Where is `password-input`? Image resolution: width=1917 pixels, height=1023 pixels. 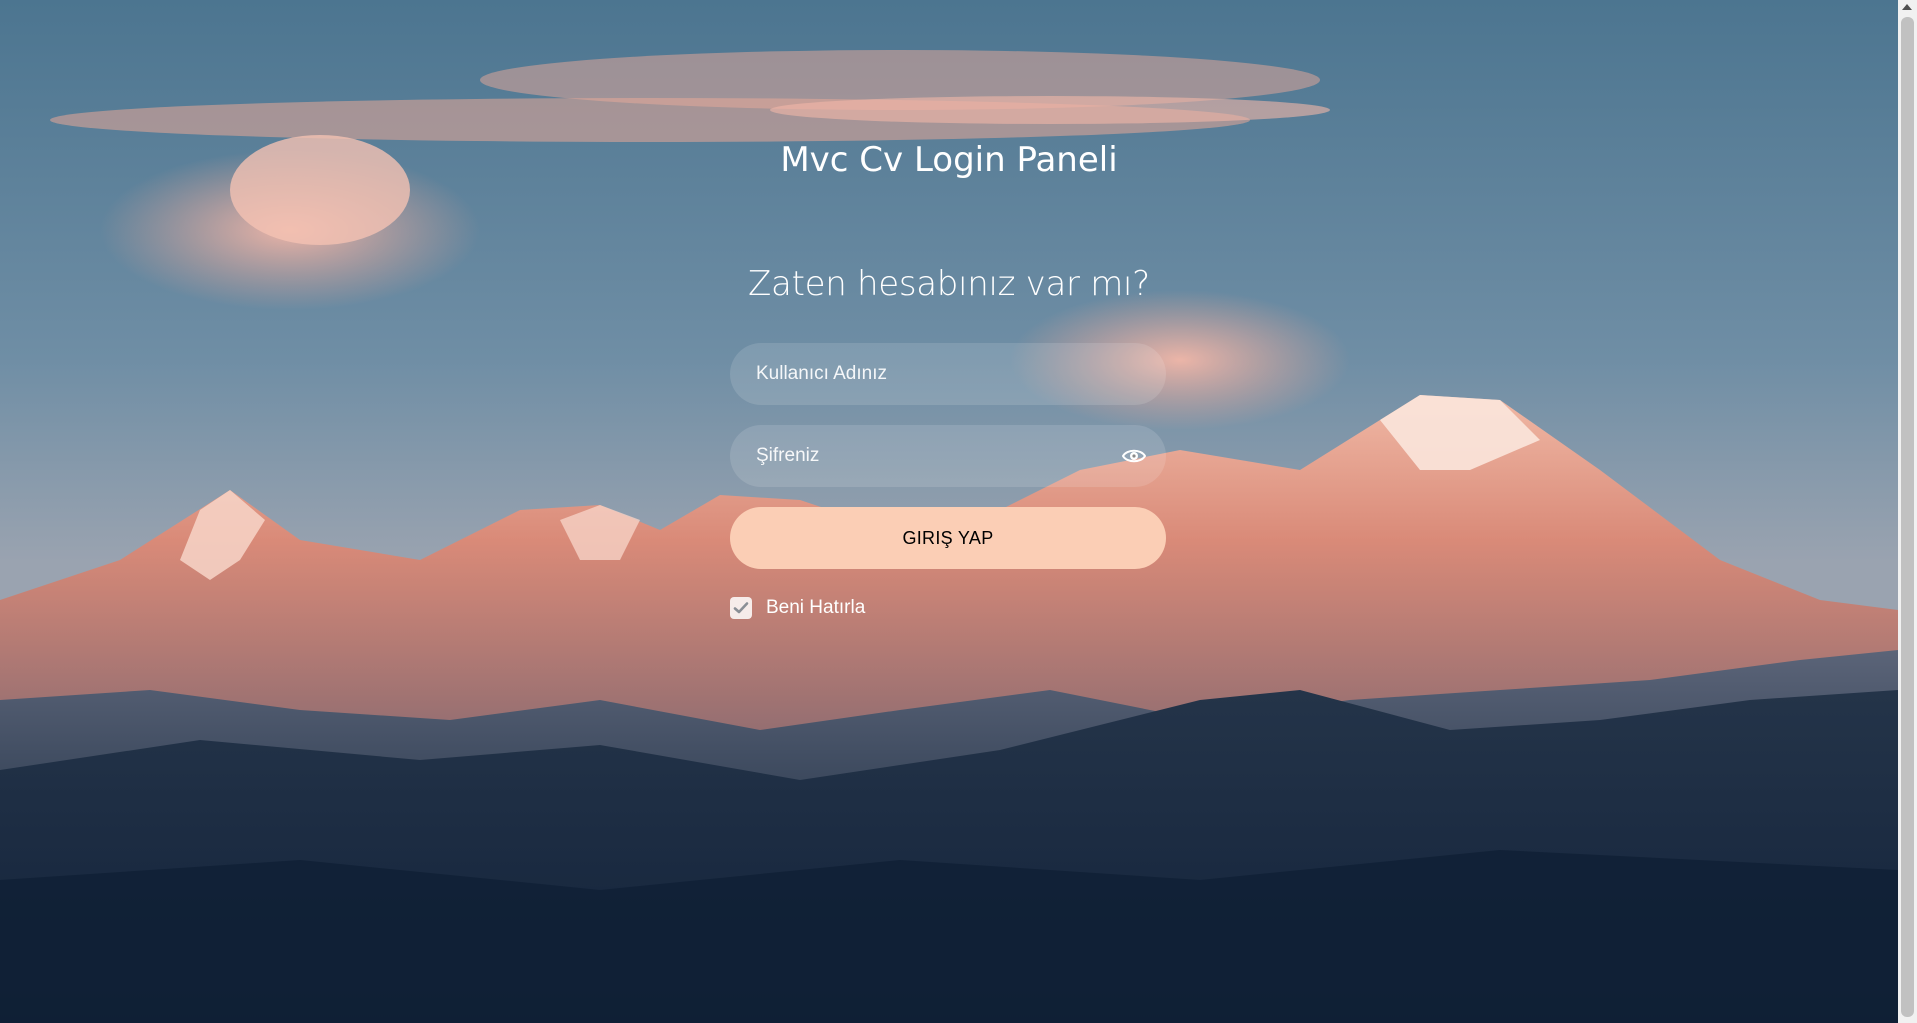 password-input is located at coordinates (948, 456).